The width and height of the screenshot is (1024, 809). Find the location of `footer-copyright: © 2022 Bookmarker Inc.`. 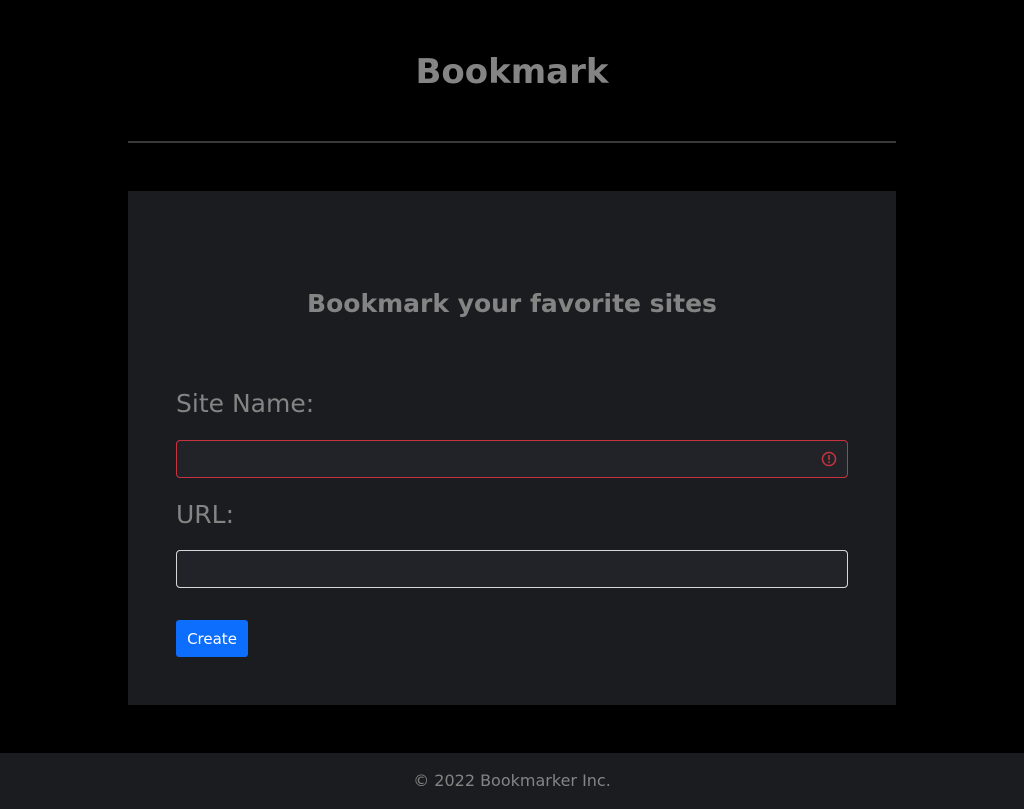

footer-copyright: © 2022 Bookmarker Inc. is located at coordinates (512, 780).